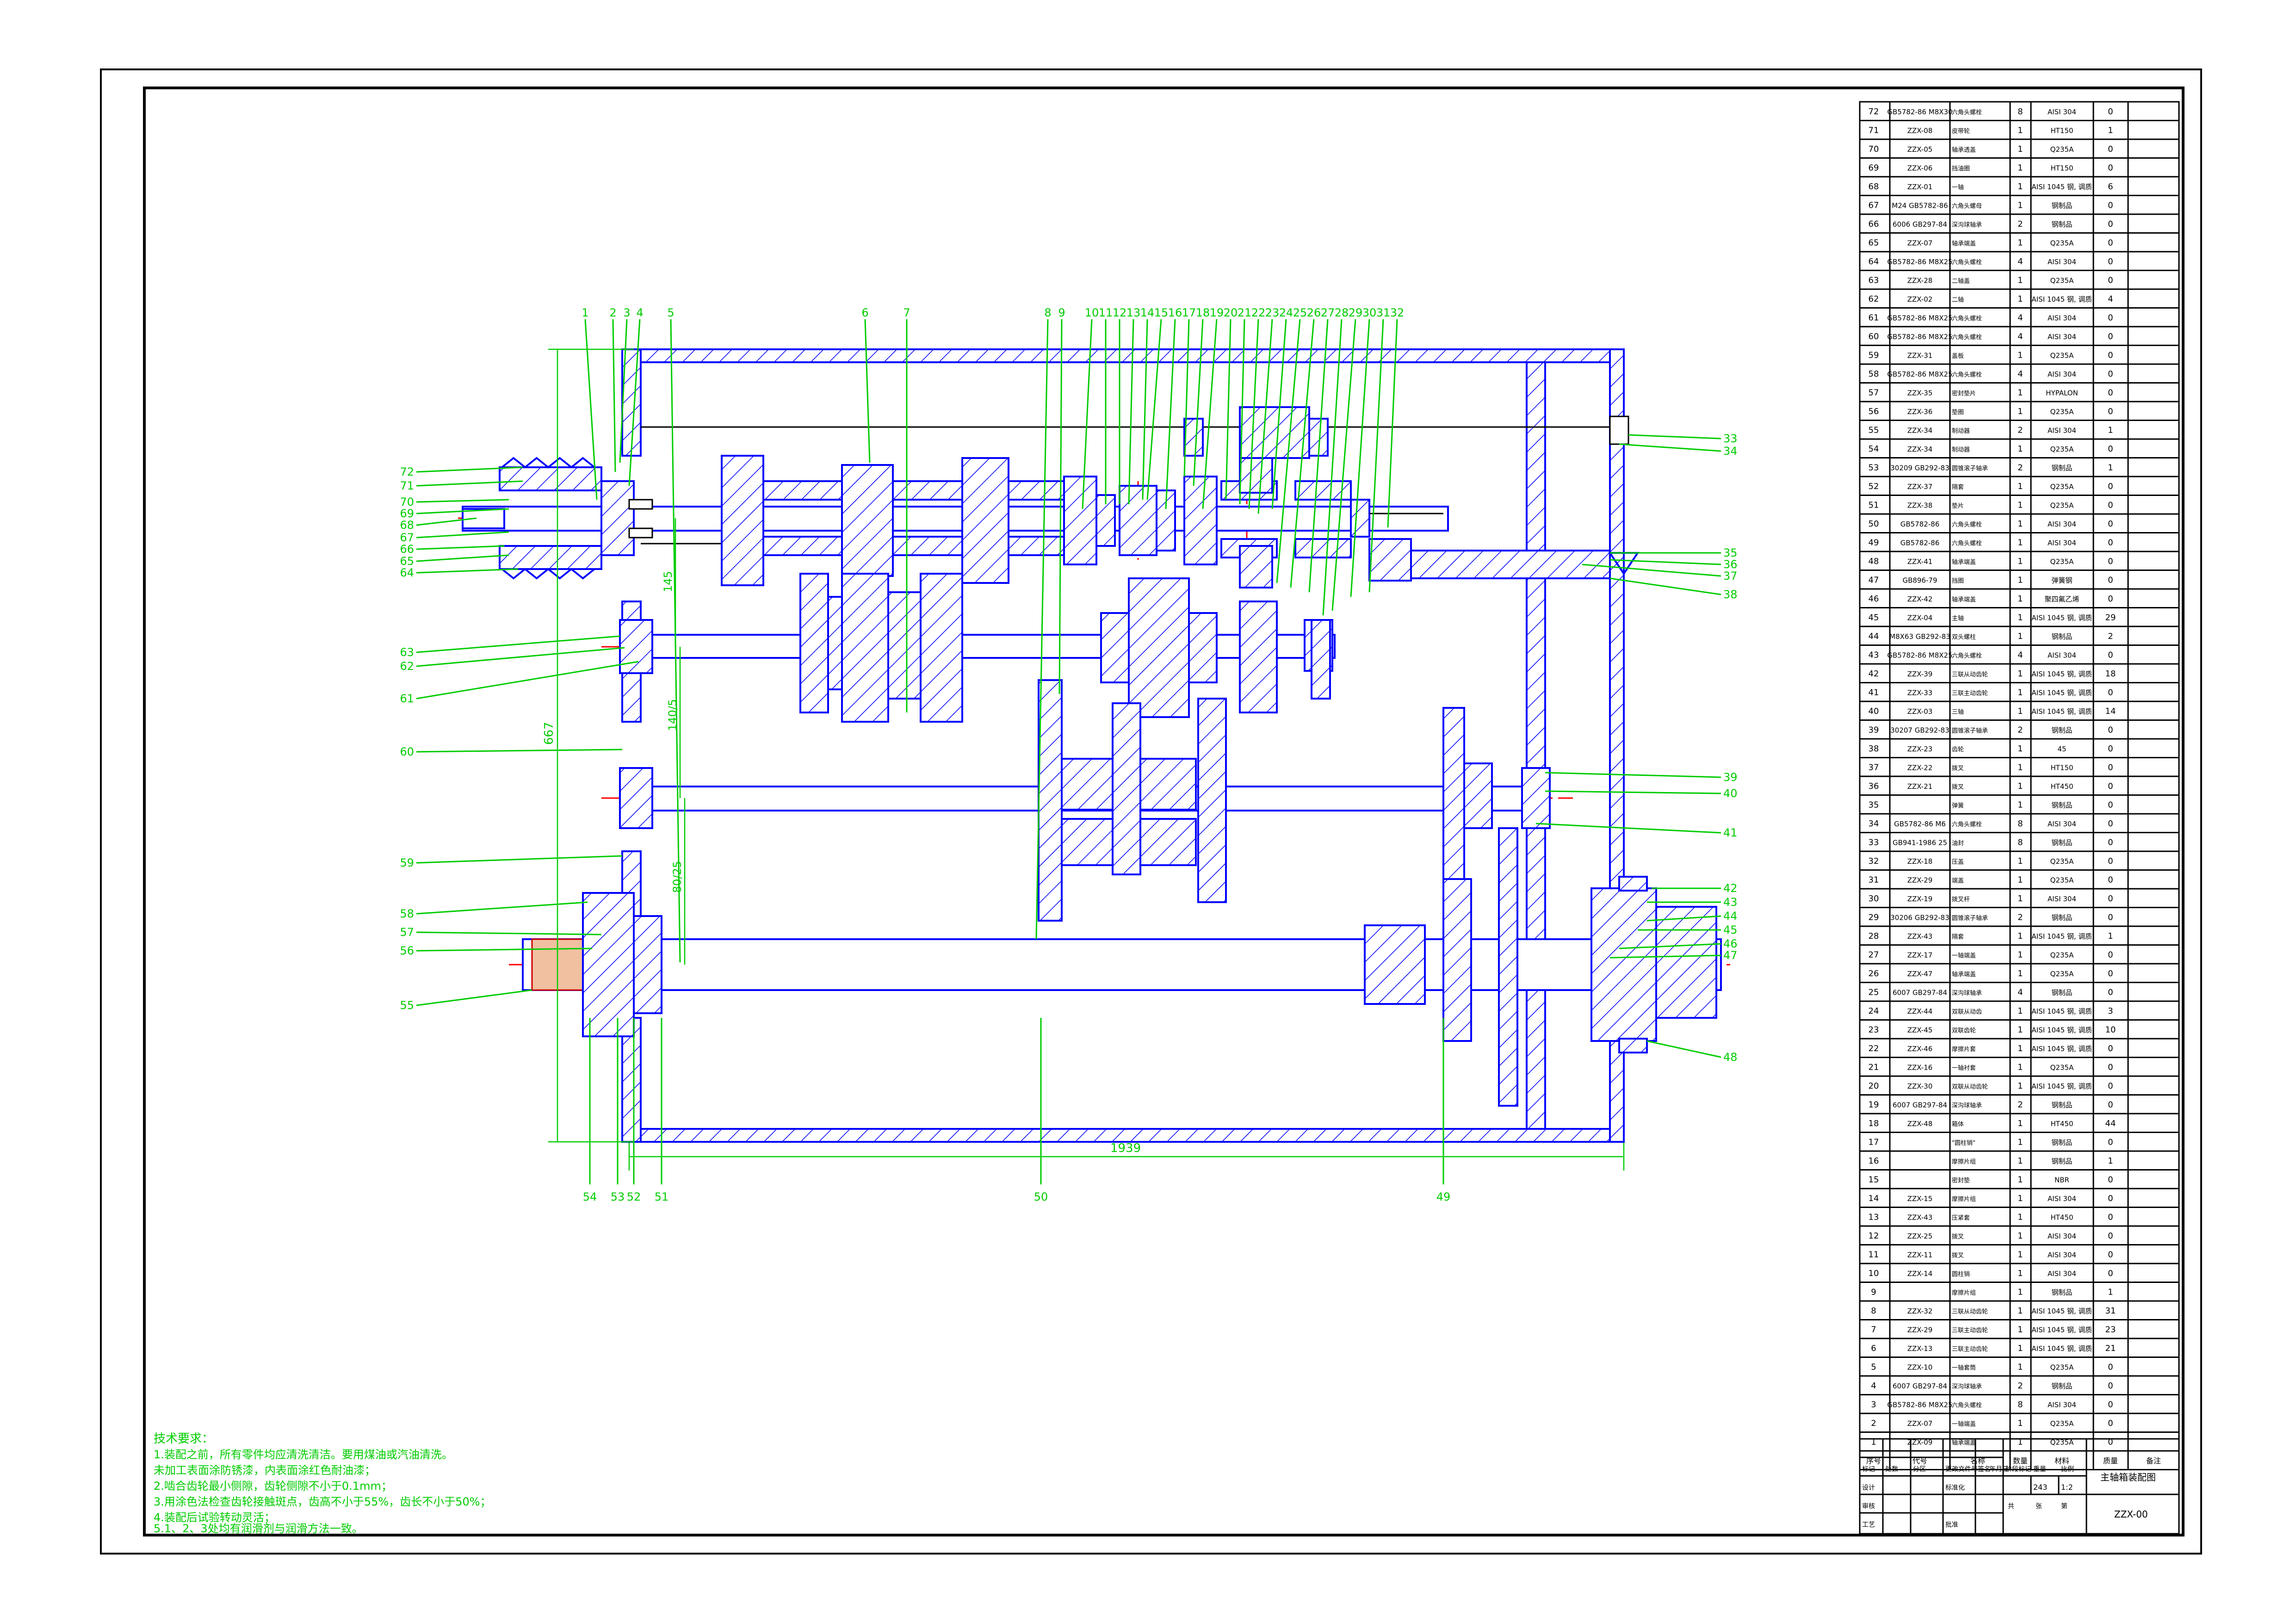  Describe the element at coordinates (1958, 618) in the screenshot. I see `bom-cell-name: 主轴` at that location.